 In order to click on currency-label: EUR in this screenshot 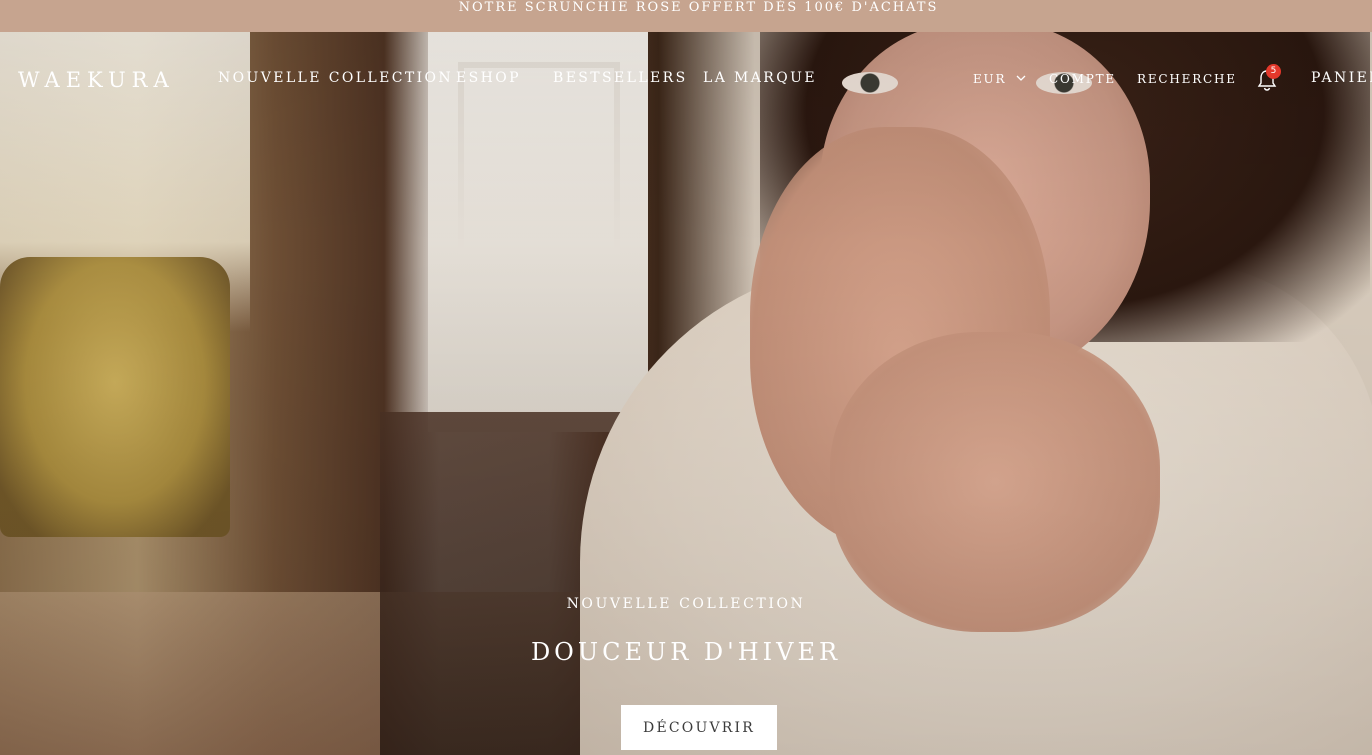, I will do `click(990, 79)`.